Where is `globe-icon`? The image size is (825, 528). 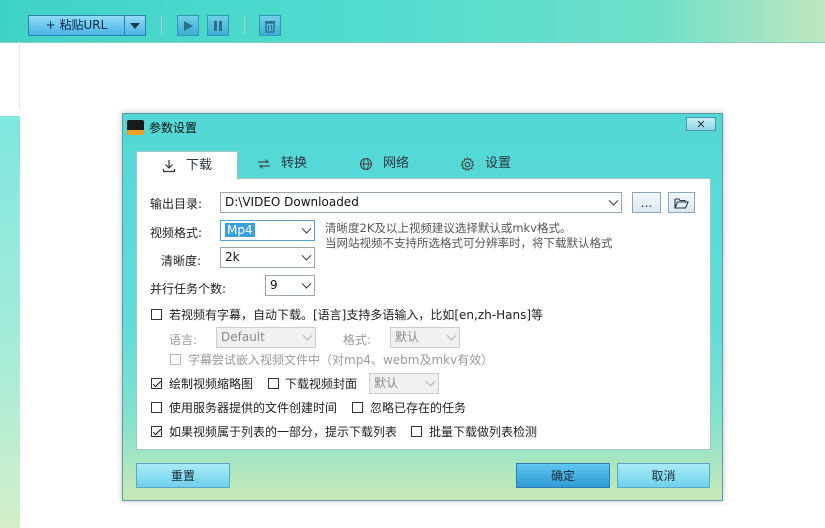
globe-icon is located at coordinates (366, 164).